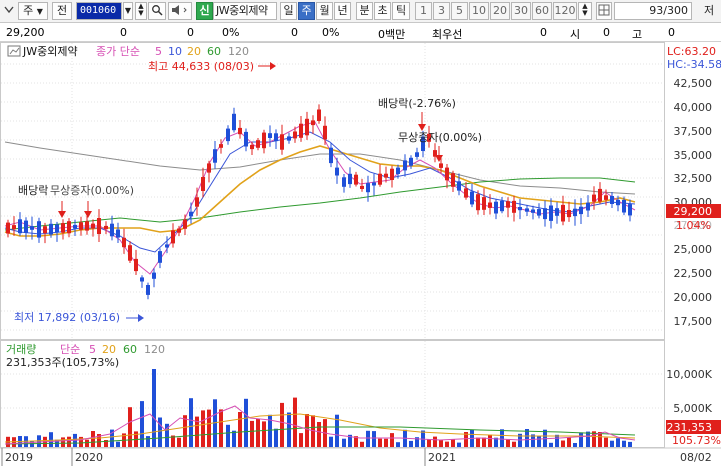 Image resolution: width=721 pixels, height=466 pixels. Describe the element at coordinates (392, 34) in the screenshot. I see `status-field-6: 0백만` at that location.